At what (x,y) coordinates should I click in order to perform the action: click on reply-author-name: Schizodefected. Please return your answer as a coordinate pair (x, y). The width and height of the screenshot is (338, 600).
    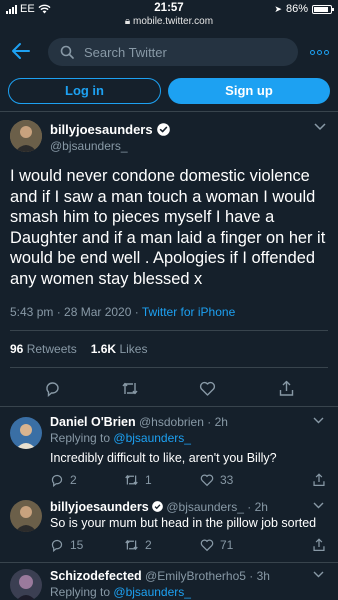
    Looking at the image, I should click on (96, 576).